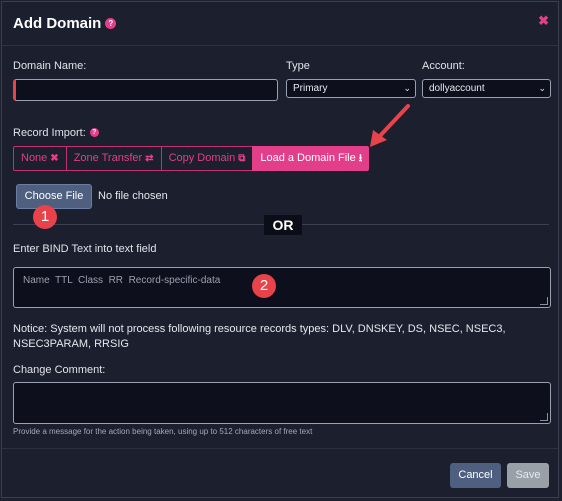  I want to click on bind-text-label: Enter BIND Text into text field, so click(85, 249).